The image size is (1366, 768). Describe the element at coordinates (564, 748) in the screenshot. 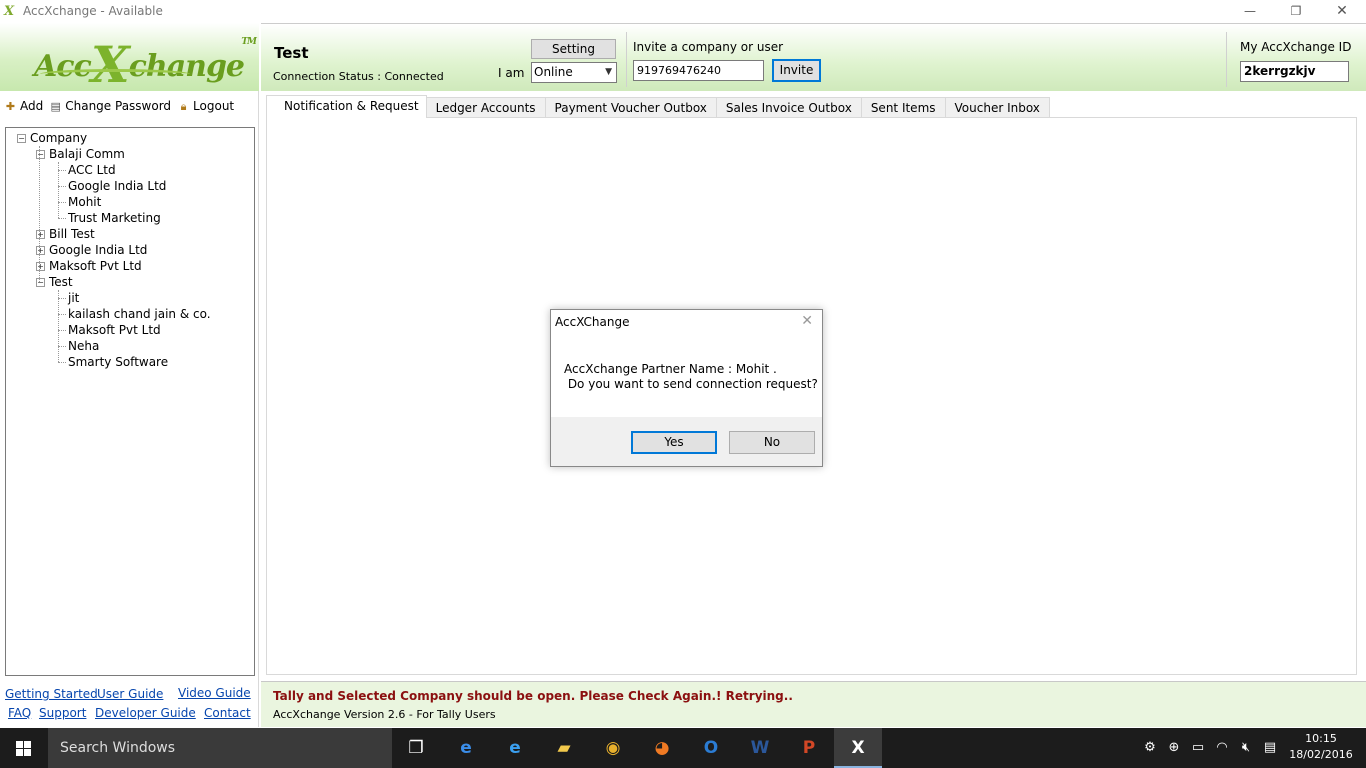

I see `file-explorer-icon: ▰` at that location.